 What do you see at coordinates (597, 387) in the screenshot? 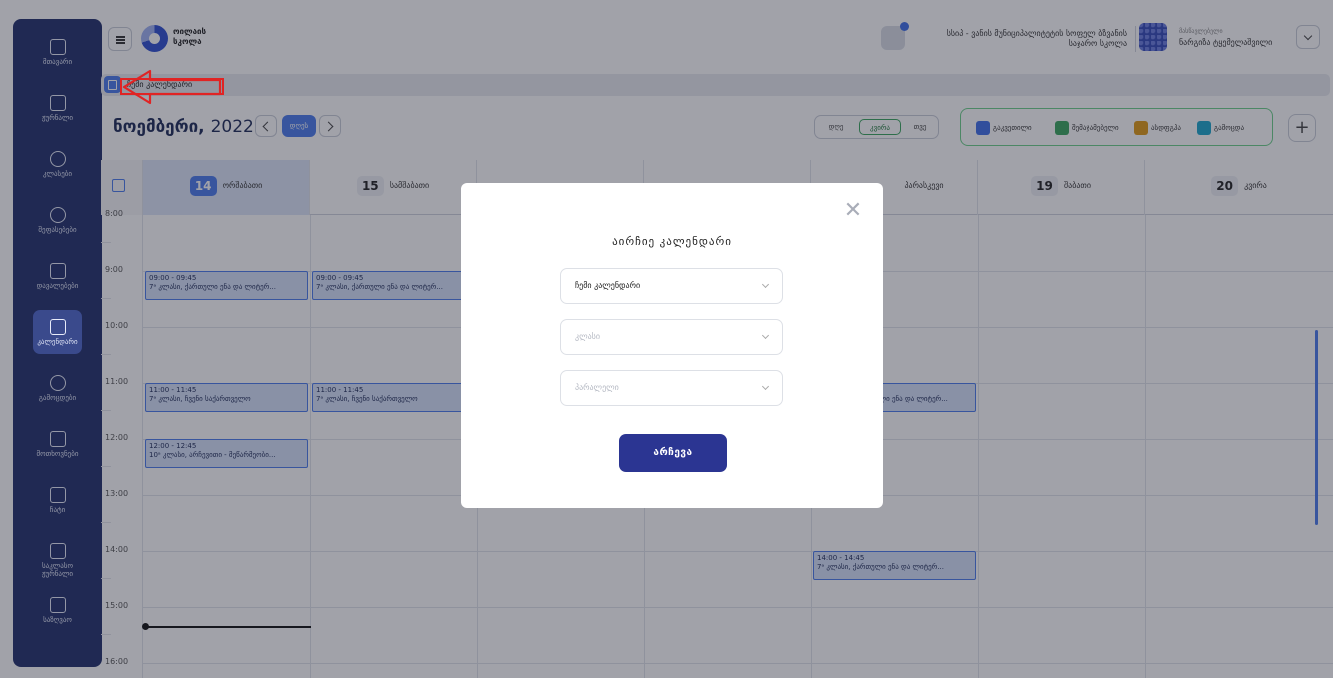
I see `parallel-select-placeholder: პარალელი` at bounding box center [597, 387].